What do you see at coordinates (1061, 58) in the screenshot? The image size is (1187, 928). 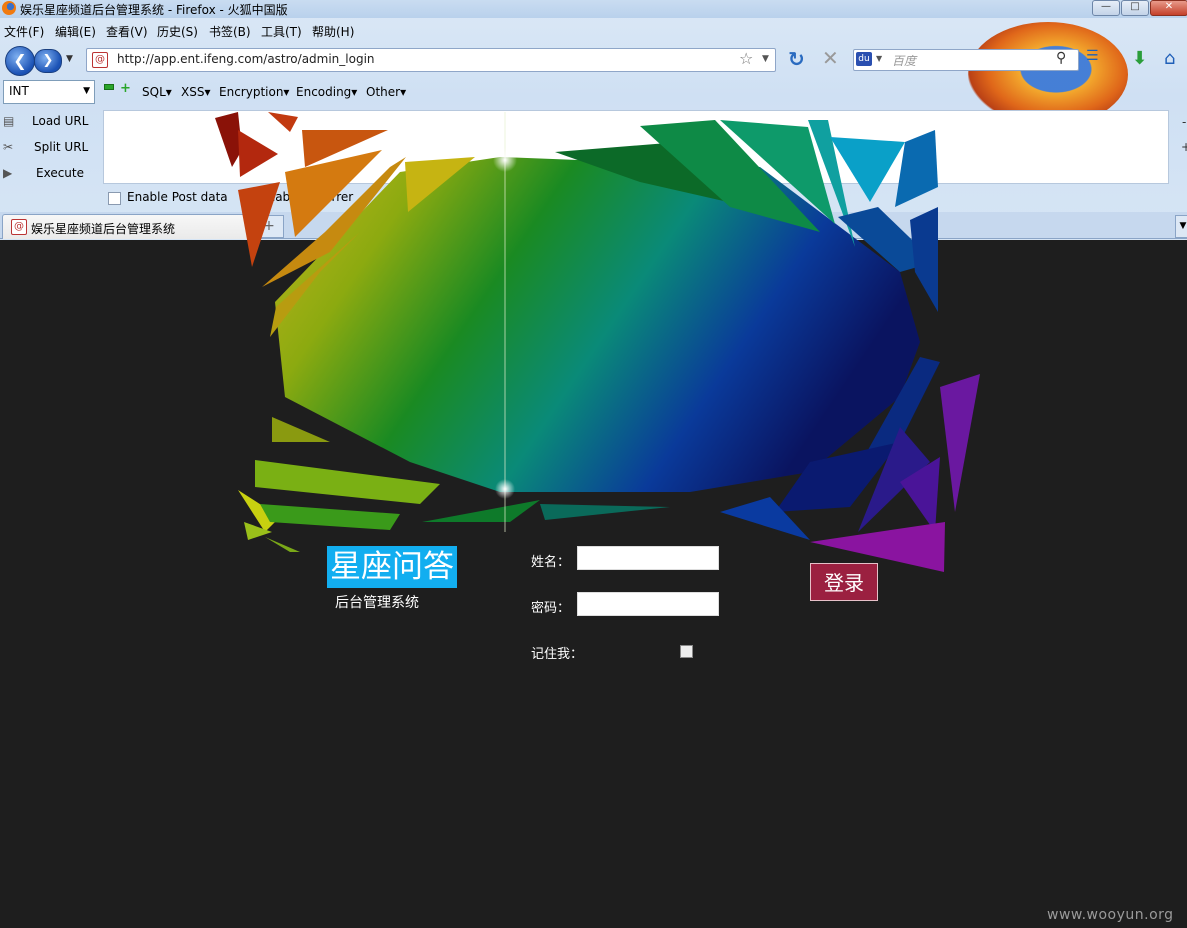 I see `search-icon: ⚲` at bounding box center [1061, 58].